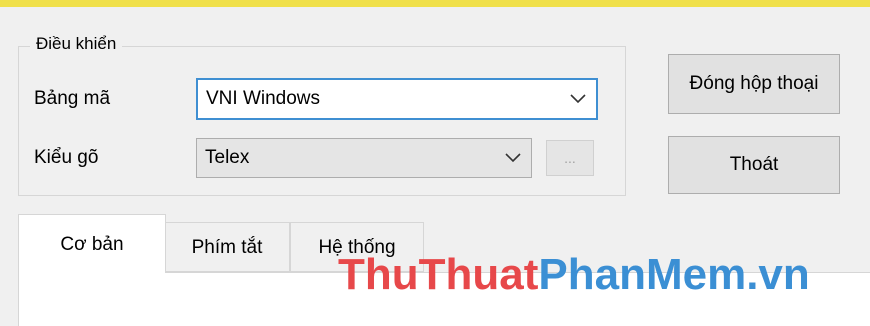 The image size is (870, 326). What do you see at coordinates (76, 44) in the screenshot?
I see `groupbox-title: Điều khiển` at bounding box center [76, 44].